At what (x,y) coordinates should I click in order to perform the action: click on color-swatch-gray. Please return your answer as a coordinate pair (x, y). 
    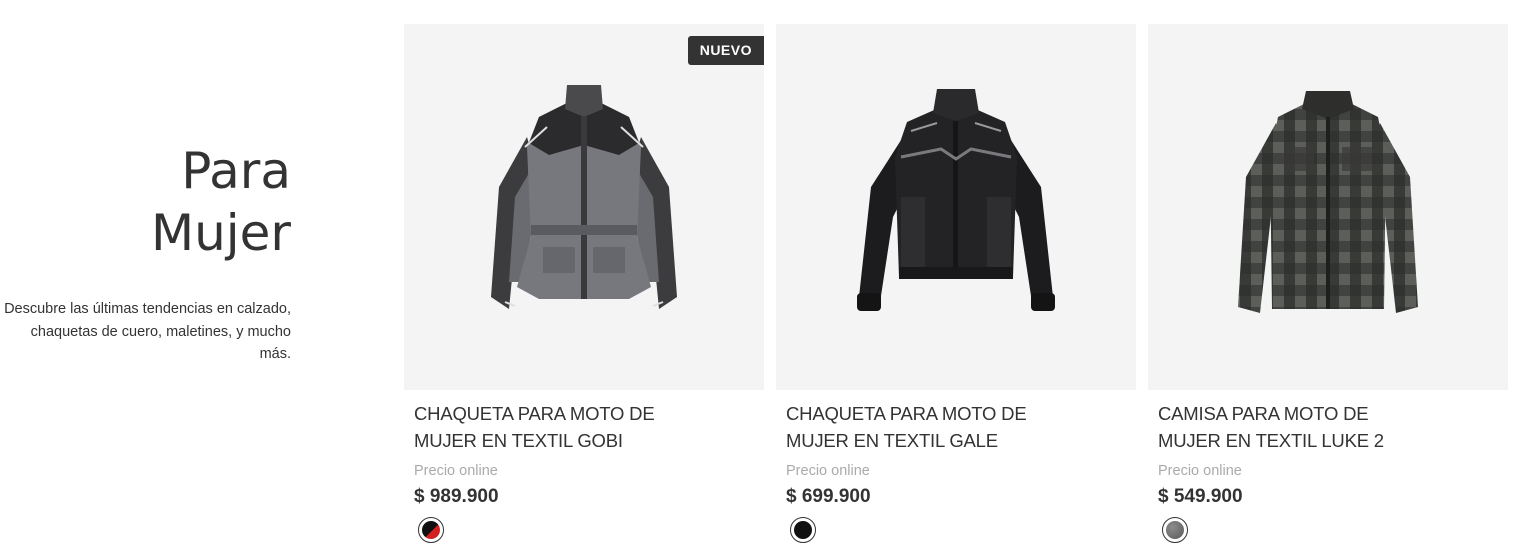
    Looking at the image, I should click on (1175, 530).